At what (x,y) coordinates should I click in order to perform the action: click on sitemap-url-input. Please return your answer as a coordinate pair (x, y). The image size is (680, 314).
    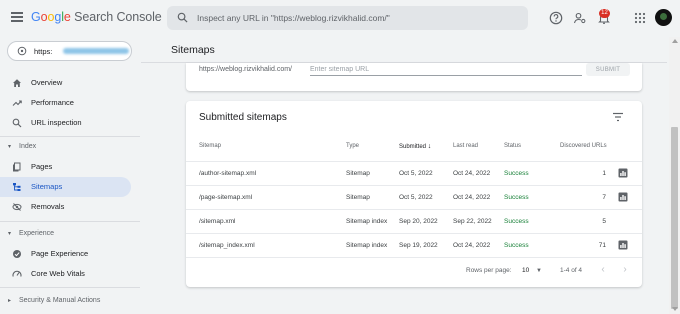
    Looking at the image, I should click on (446, 70).